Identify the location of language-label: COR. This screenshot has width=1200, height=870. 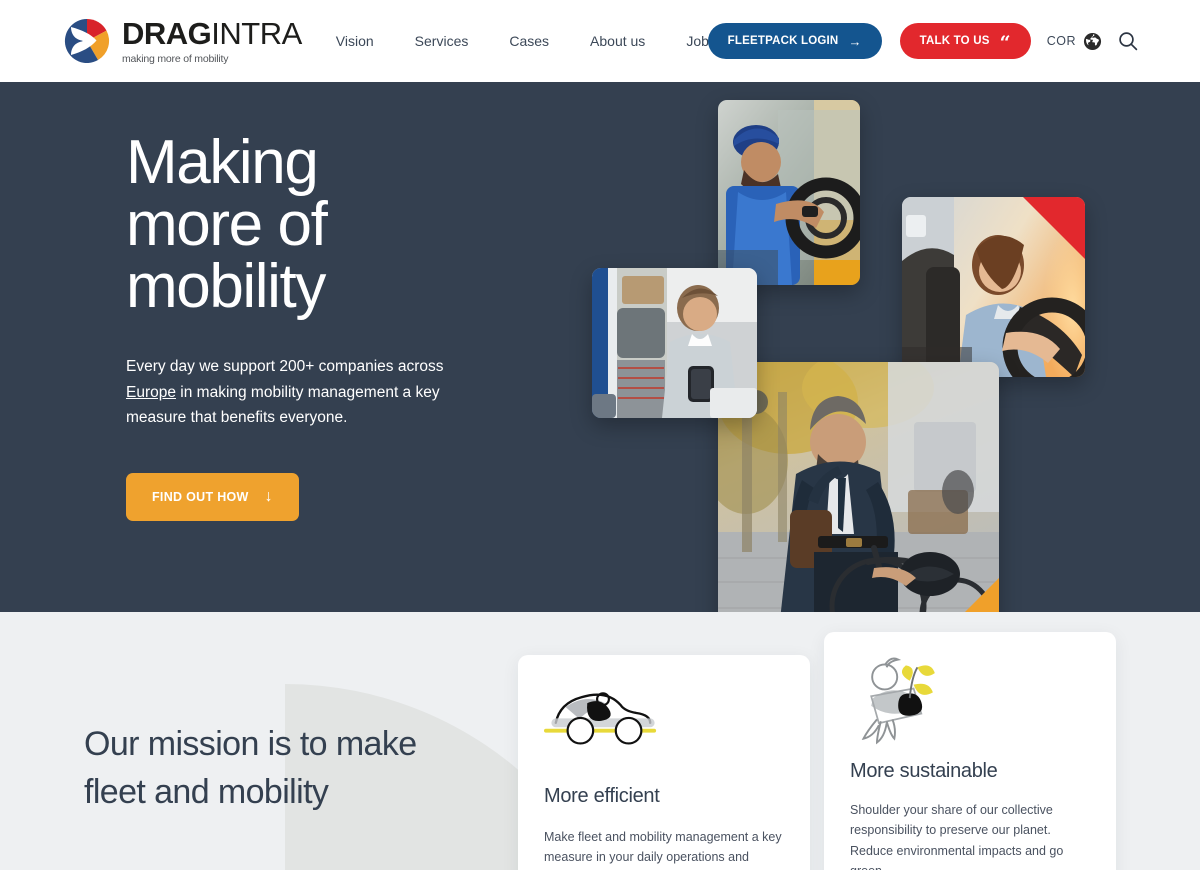
(1061, 41).